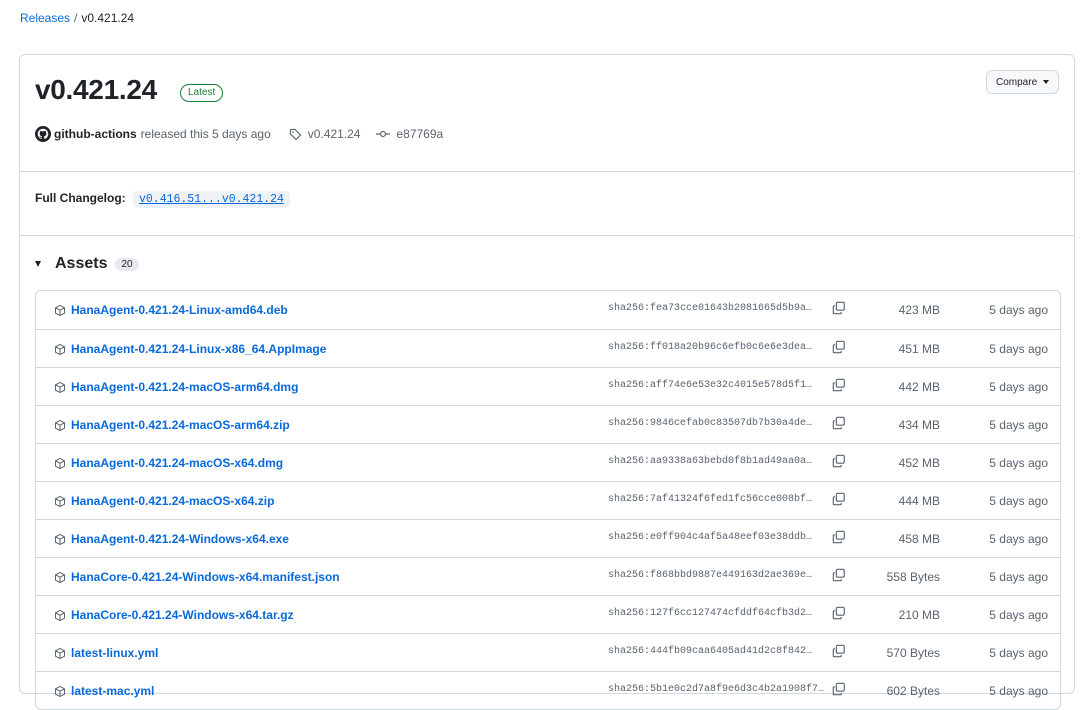  What do you see at coordinates (108, 18) in the screenshot?
I see `breadcrumb-current: v0.421.24` at bounding box center [108, 18].